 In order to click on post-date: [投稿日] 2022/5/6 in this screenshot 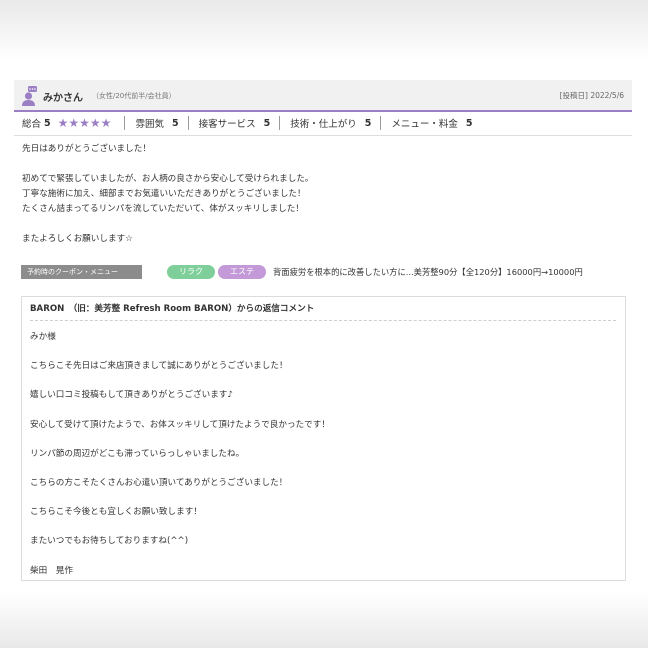, I will do `click(591, 95)`.